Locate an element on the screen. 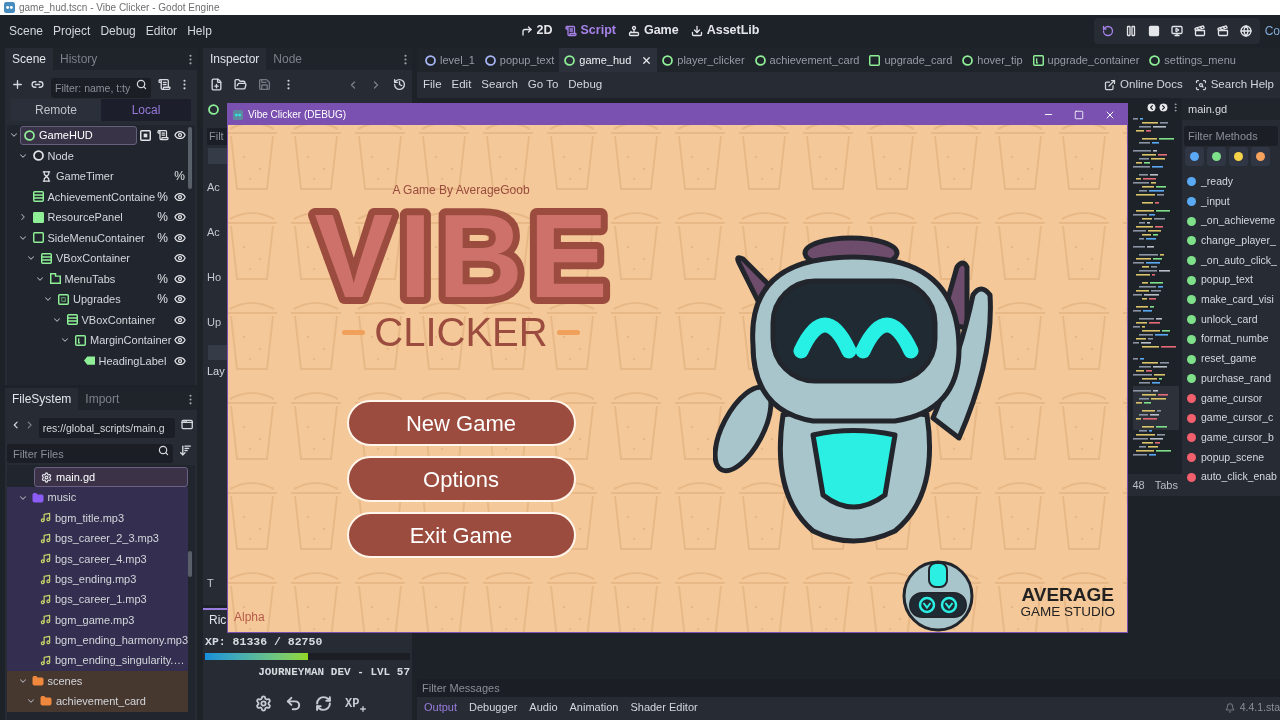 This screenshot has height=720, width=1280. game-menu-button: New Game is located at coordinates (461, 423).